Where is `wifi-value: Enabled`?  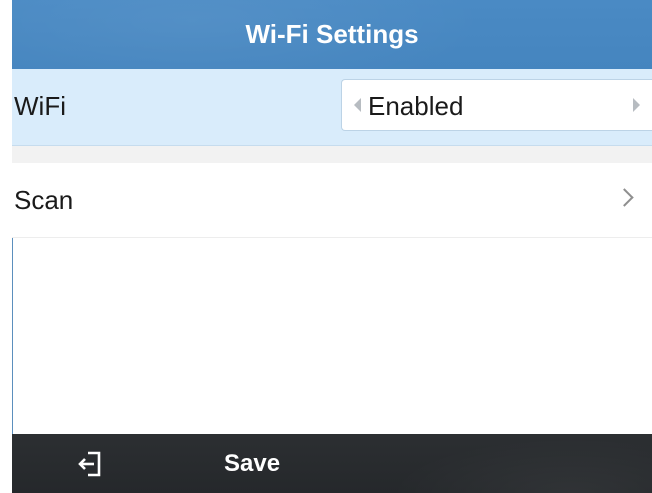 wifi-value: Enabled is located at coordinates (416, 106).